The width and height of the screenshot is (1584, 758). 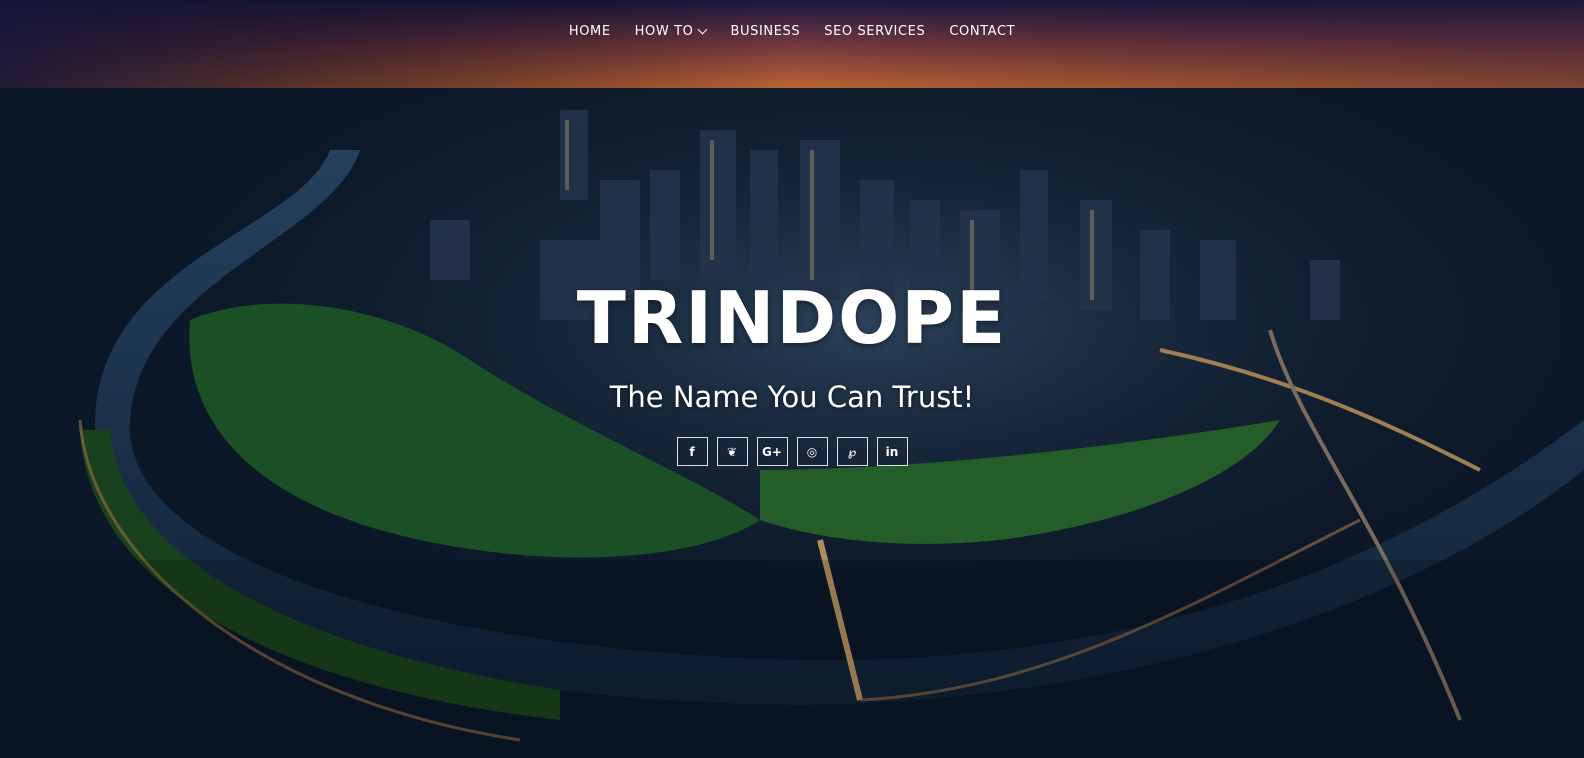 I want to click on social-links: f ❦ G+ ◎ ℘ in, so click(x=792, y=451).